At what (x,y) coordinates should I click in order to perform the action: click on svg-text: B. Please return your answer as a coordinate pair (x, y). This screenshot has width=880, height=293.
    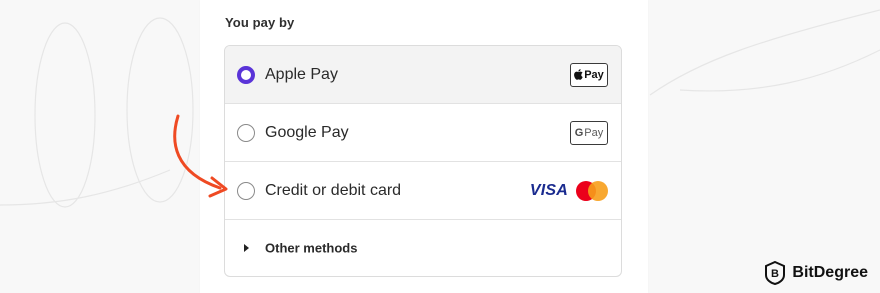
    Looking at the image, I should click on (775, 274).